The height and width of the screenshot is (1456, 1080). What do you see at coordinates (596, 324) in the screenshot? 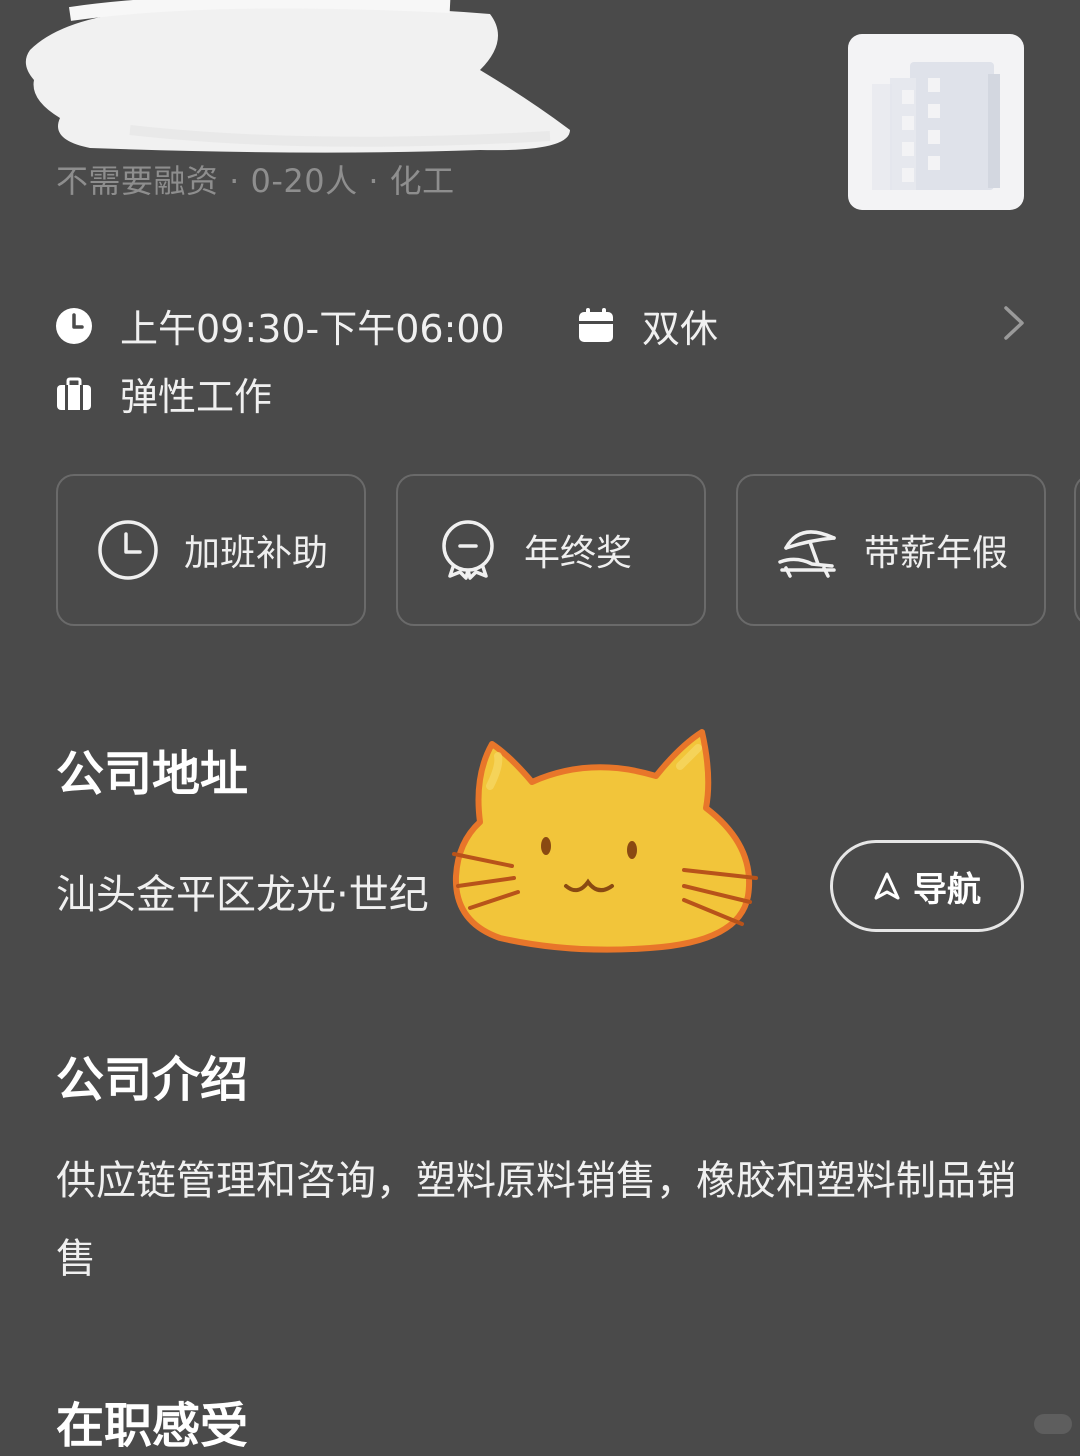
I see `calendar-icon` at bounding box center [596, 324].